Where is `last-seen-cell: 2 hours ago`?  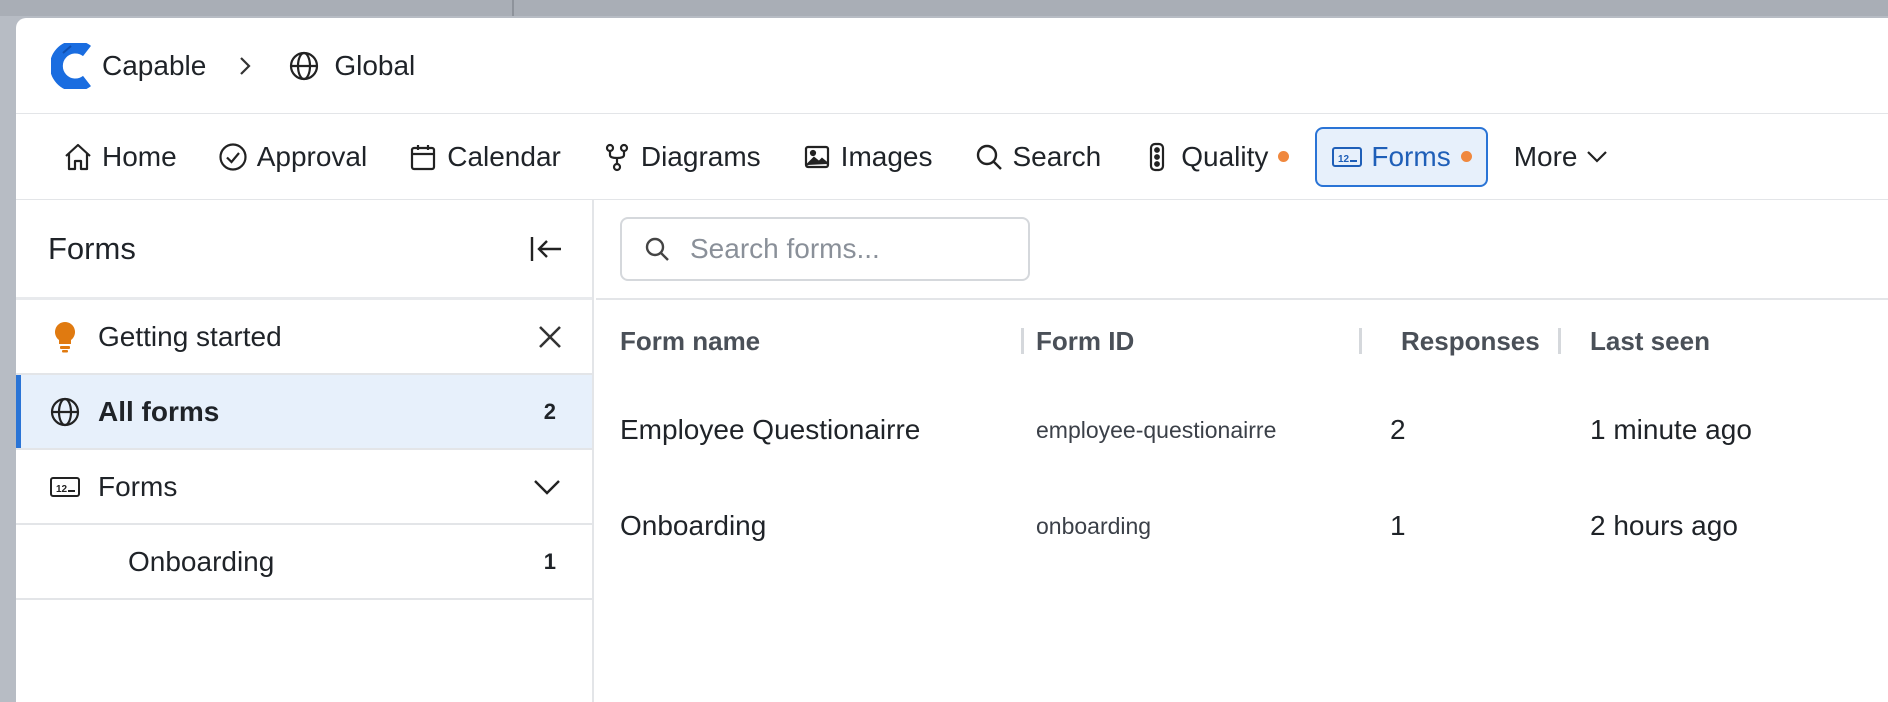 last-seen-cell: 2 hours ago is located at coordinates (1664, 525).